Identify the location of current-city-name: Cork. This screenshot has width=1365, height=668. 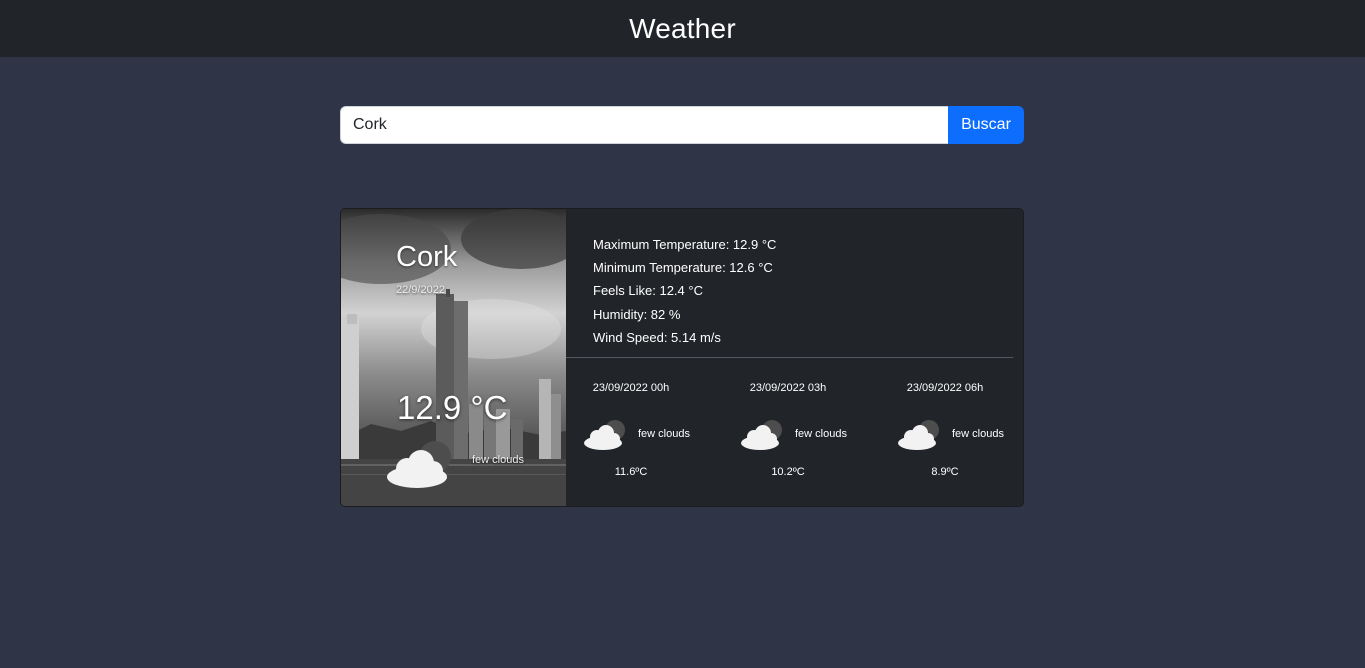
(427, 257).